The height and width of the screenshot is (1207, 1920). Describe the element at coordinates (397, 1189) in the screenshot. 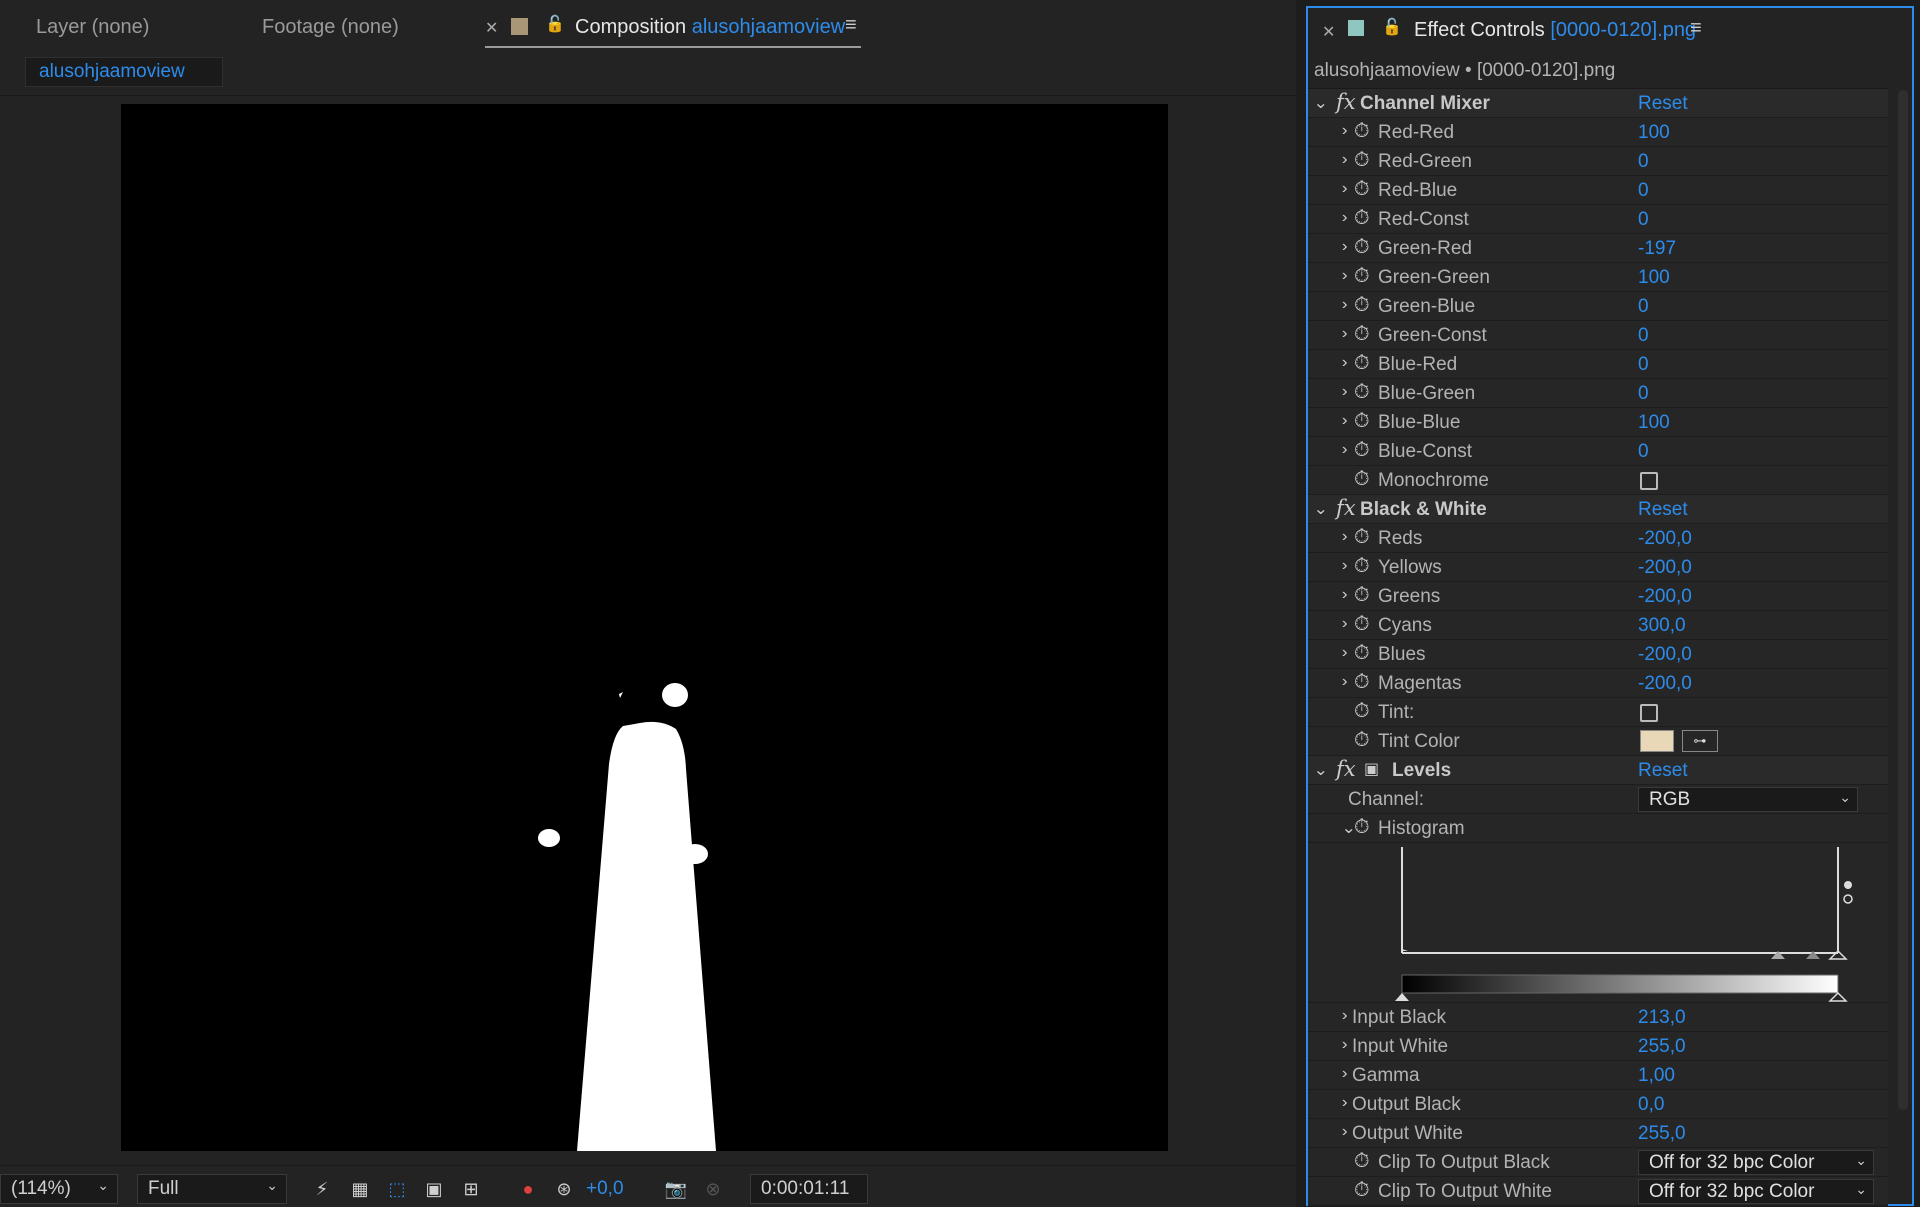

I see `mask-visibility-icon: ⬚` at that location.